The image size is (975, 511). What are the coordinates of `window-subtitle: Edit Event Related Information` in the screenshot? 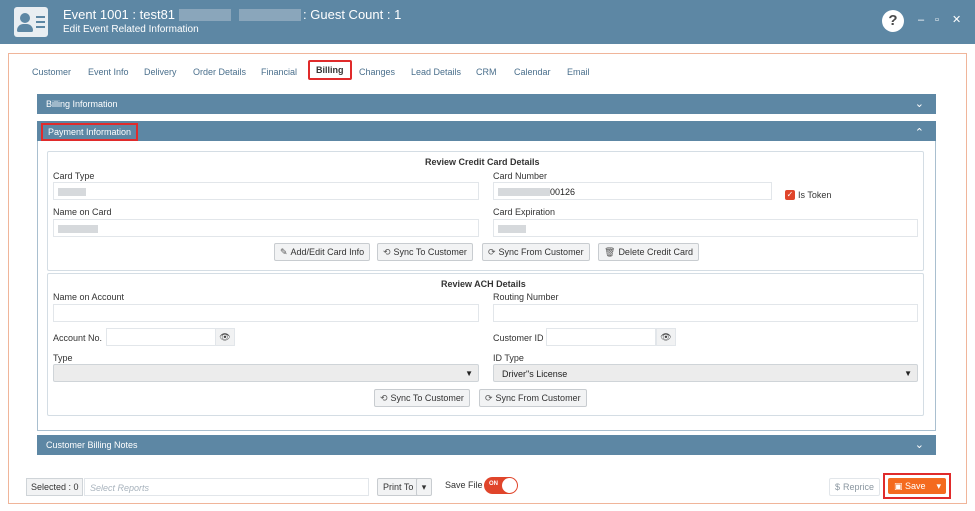 It's located at (131, 29).